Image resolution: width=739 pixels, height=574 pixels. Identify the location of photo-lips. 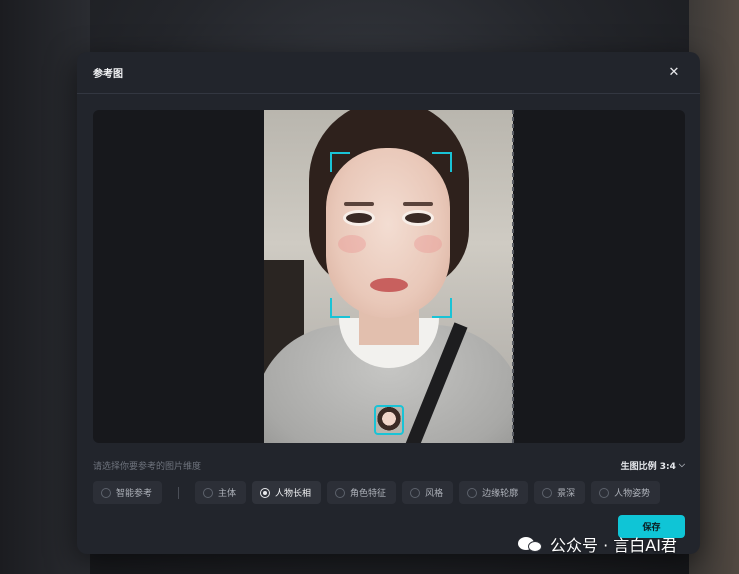
(389, 285).